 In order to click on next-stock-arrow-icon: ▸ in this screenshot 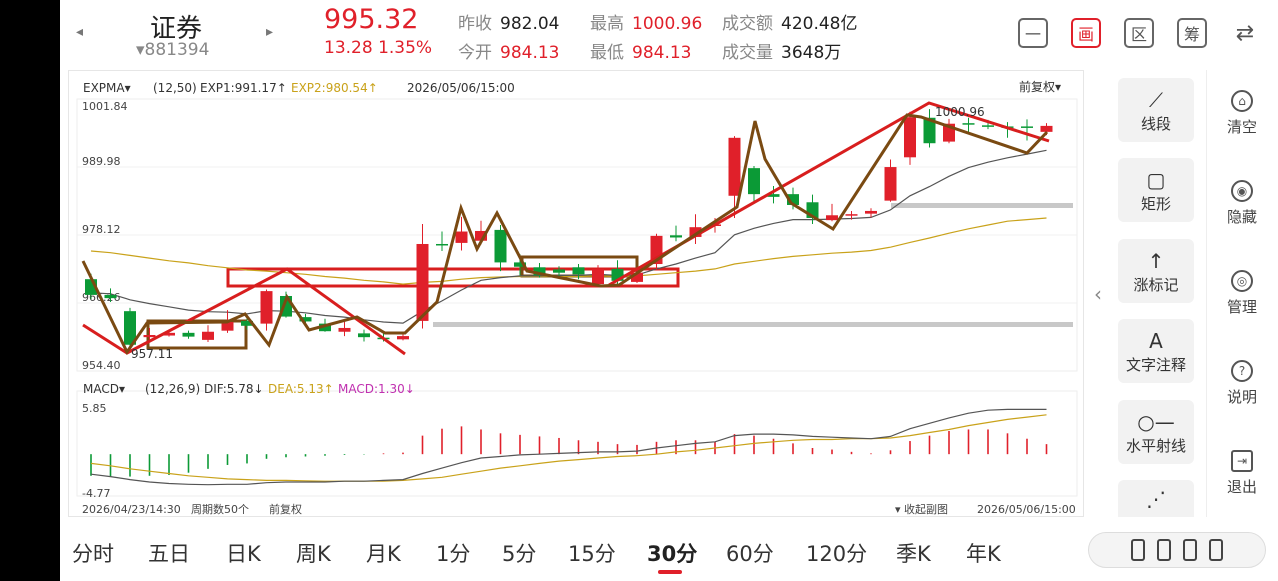, I will do `click(269, 32)`.